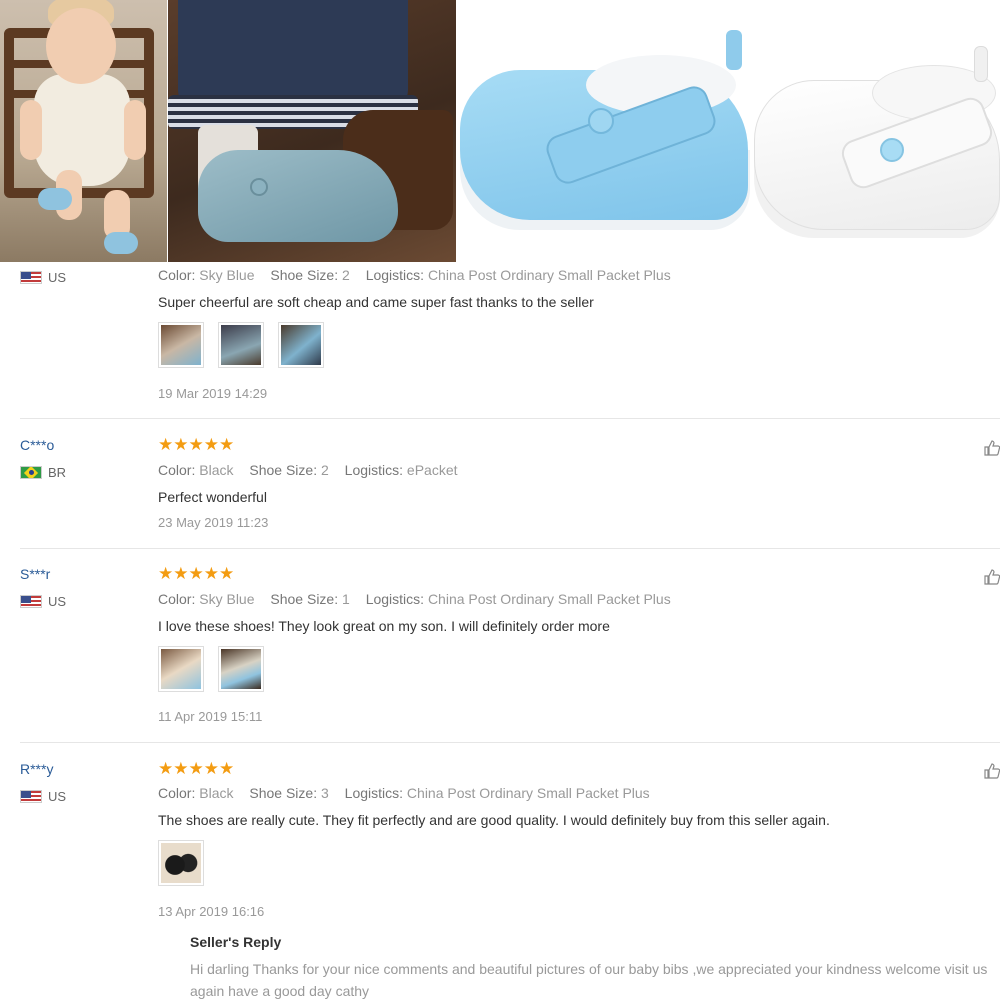 The width and height of the screenshot is (1000, 1000). Describe the element at coordinates (57, 472) in the screenshot. I see `country-code: BR` at that location.